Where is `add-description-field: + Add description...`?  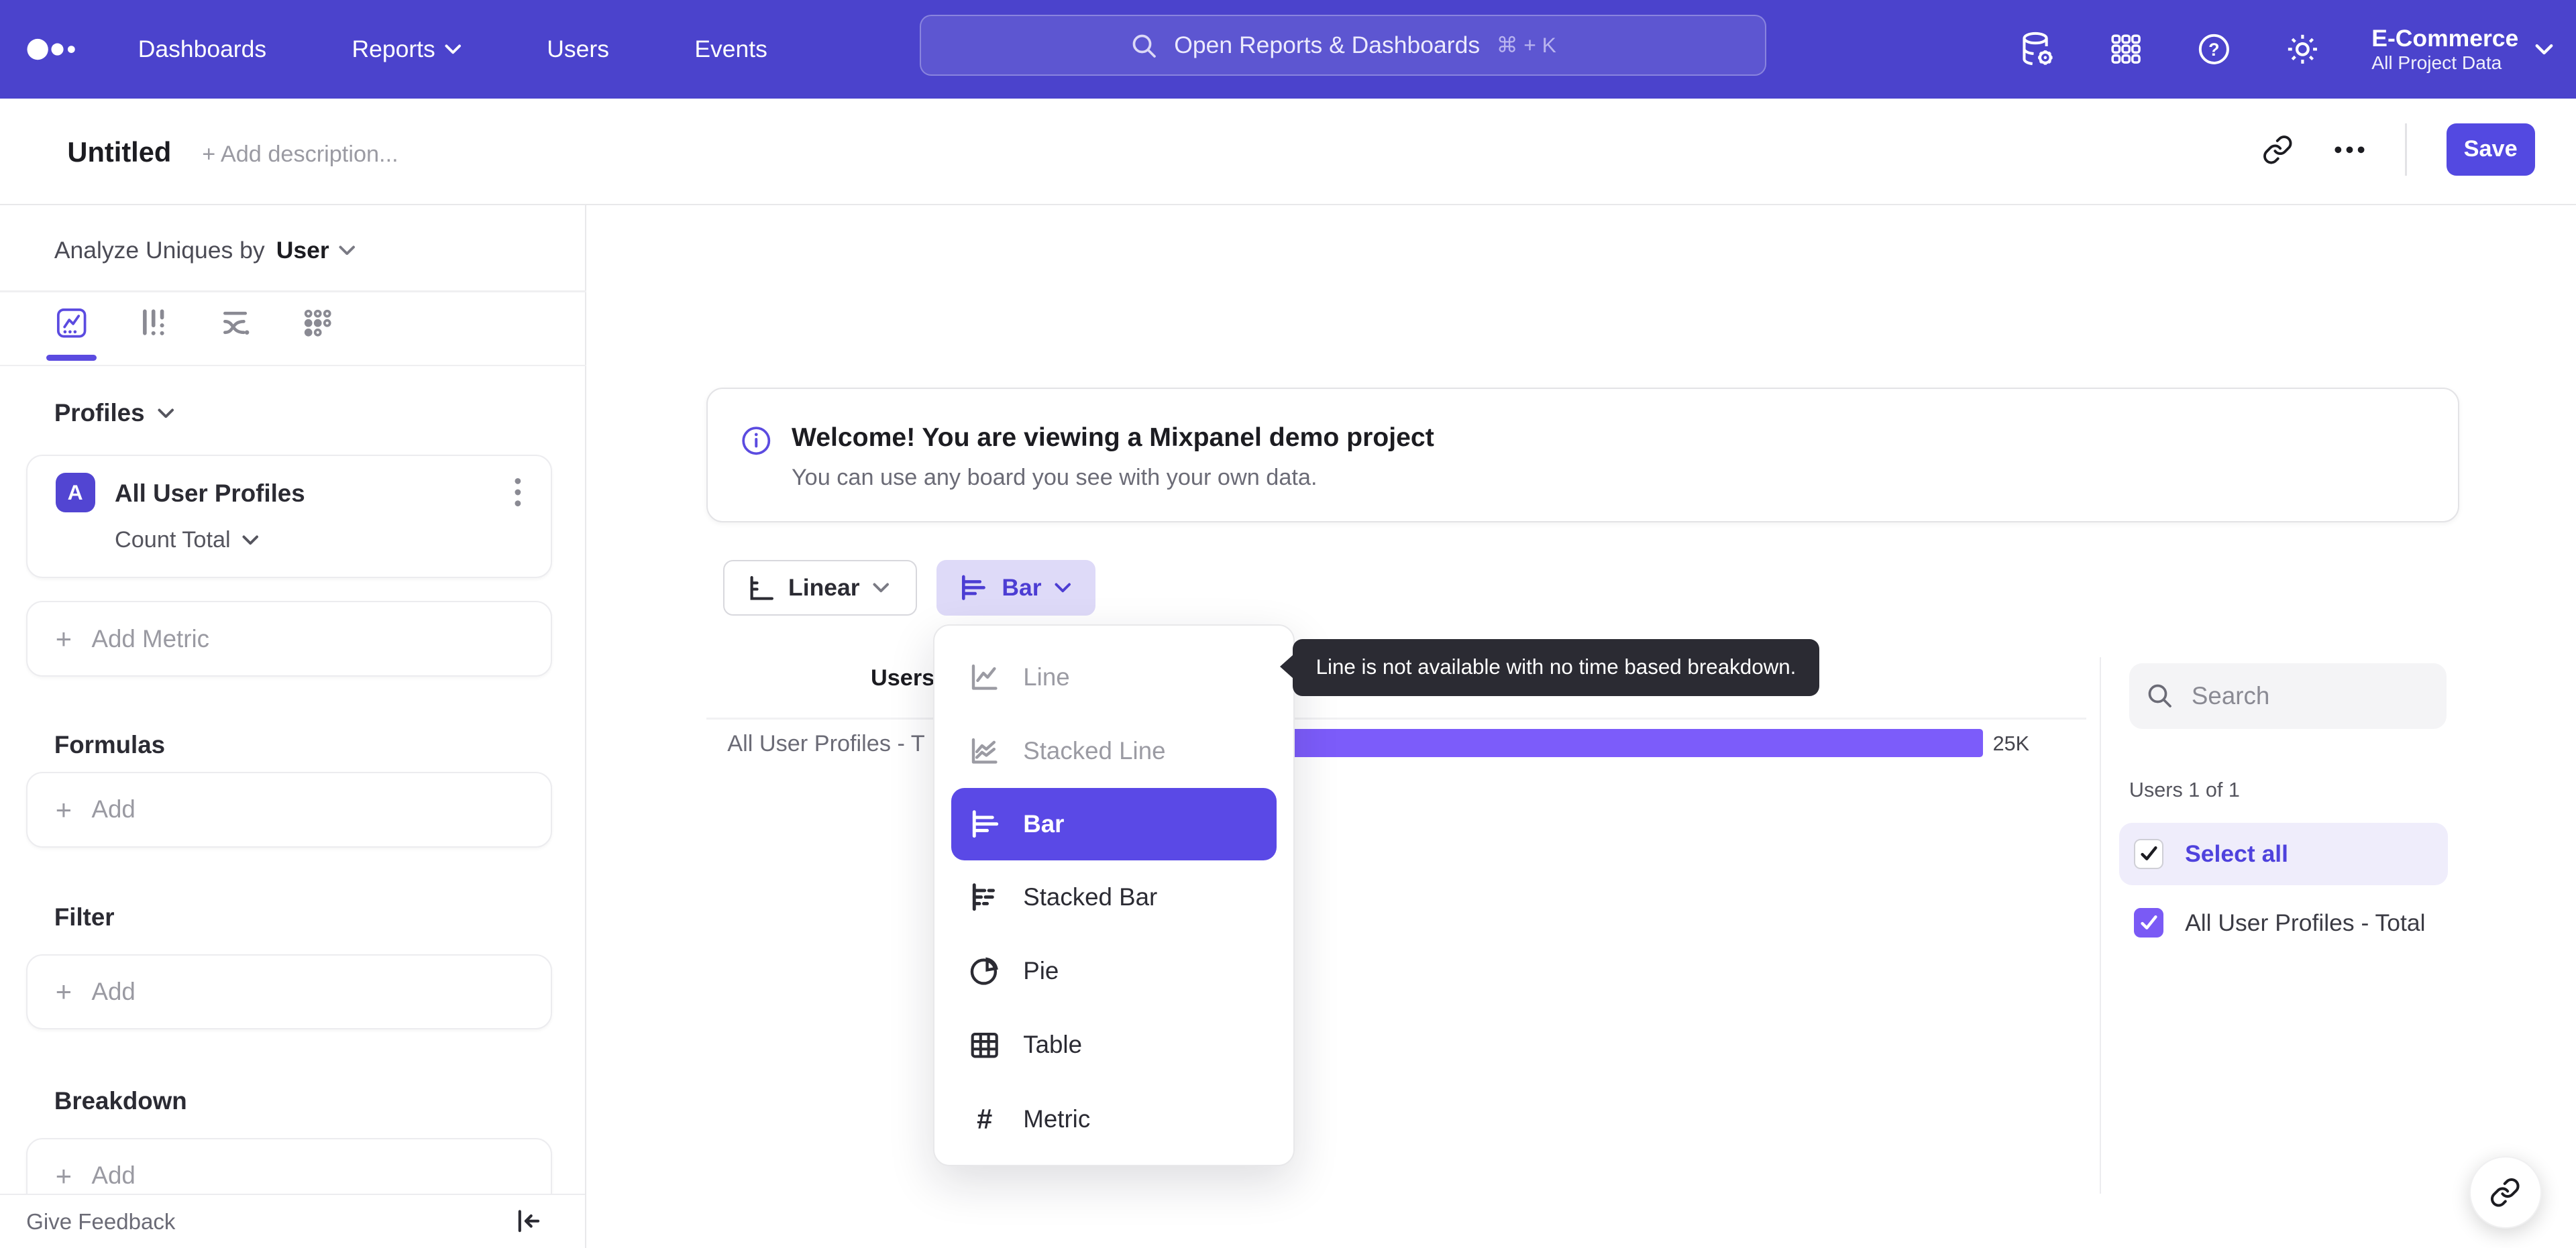 add-description-field: + Add description... is located at coordinates (300, 154).